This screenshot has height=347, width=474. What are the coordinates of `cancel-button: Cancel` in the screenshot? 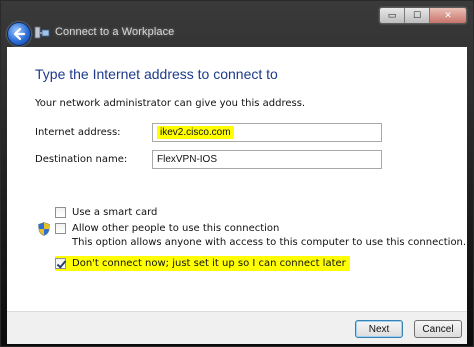 It's located at (438, 329).